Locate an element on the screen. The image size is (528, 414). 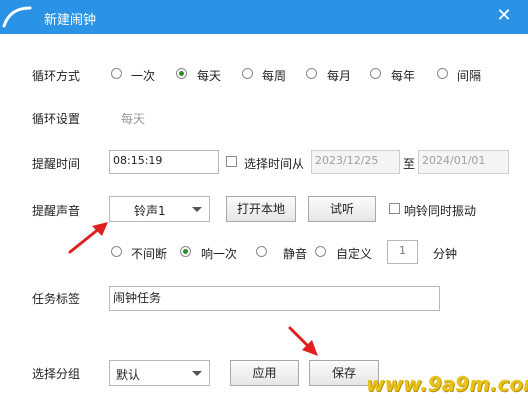
radio-interval-label: 间隔 is located at coordinates (469, 75).